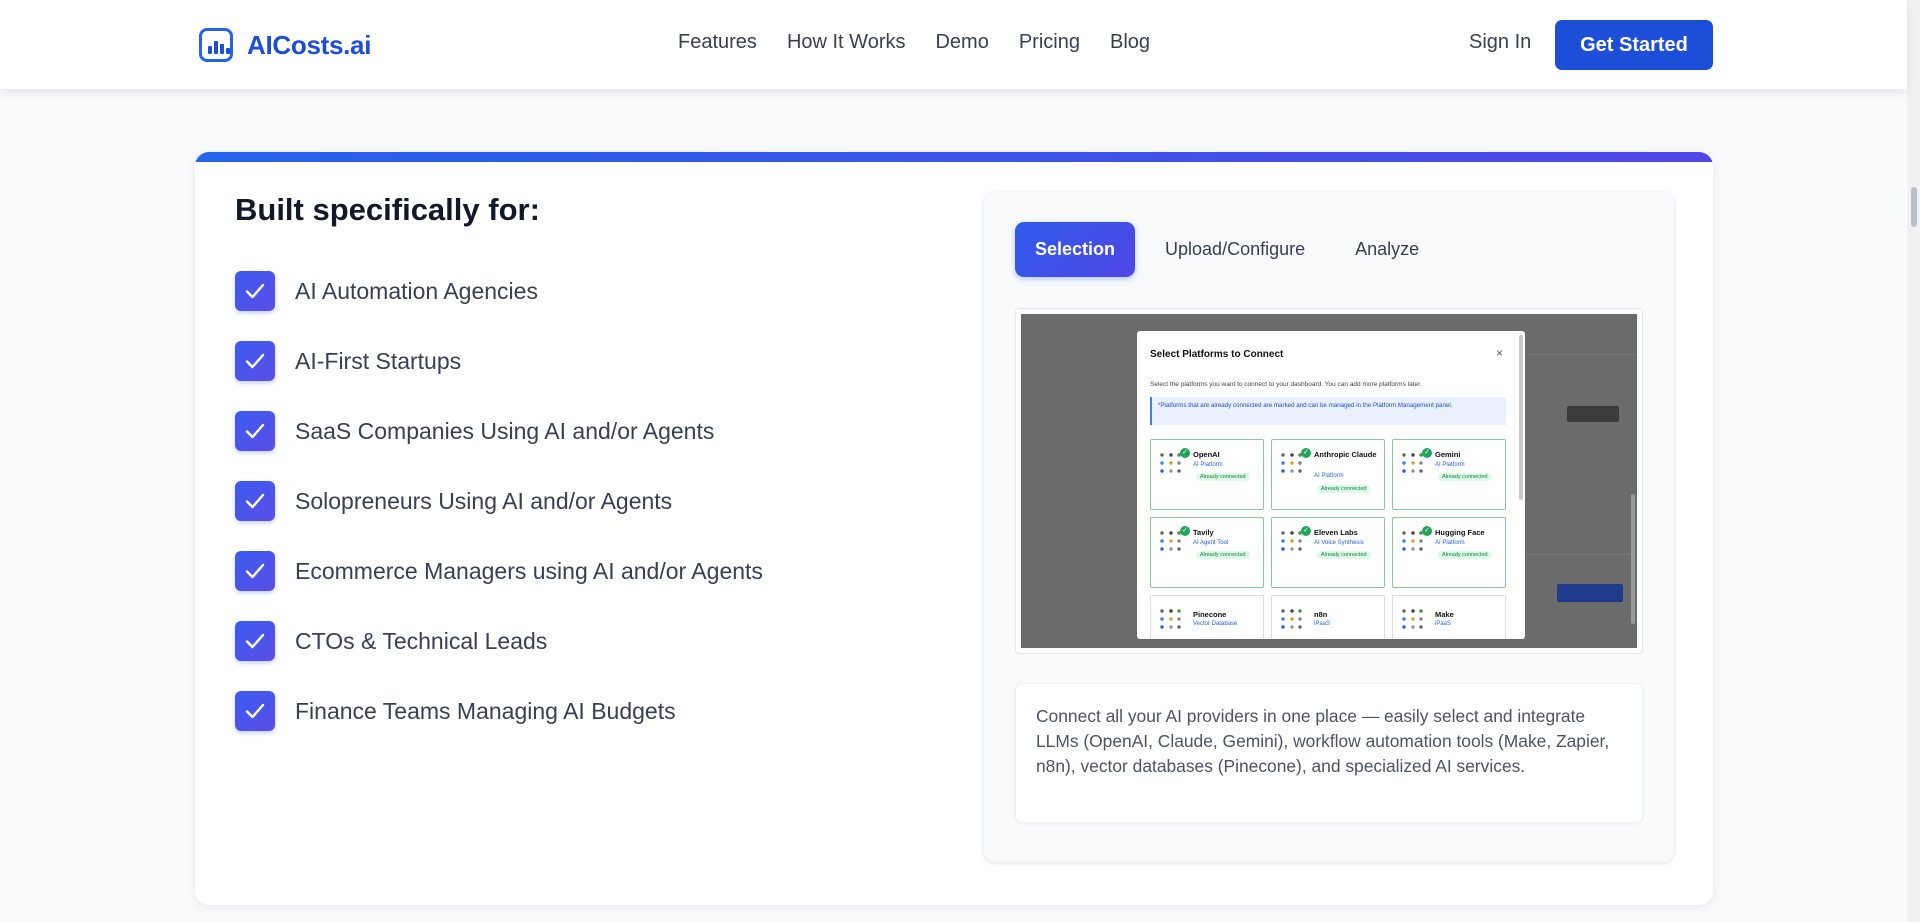 The height and width of the screenshot is (922, 1920). I want to click on list-item: AI Automation Agencies, so click(499, 291).